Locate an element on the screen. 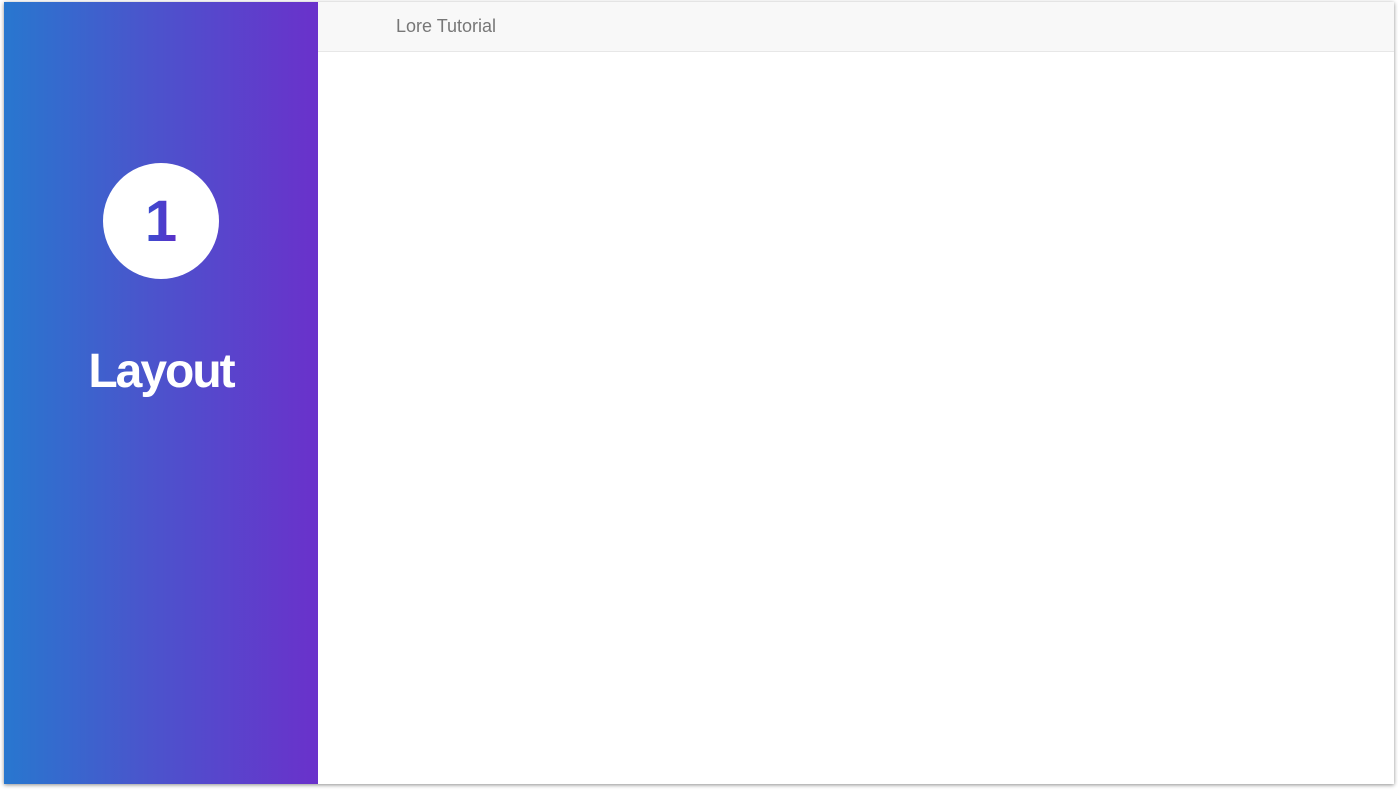 The width and height of the screenshot is (1398, 790). step-title: Layout is located at coordinates (161, 371).